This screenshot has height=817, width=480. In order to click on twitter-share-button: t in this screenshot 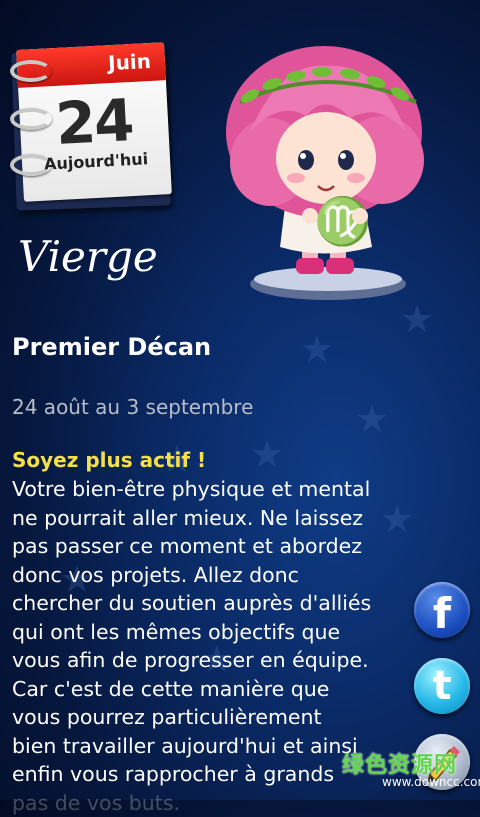, I will do `click(442, 686)`.